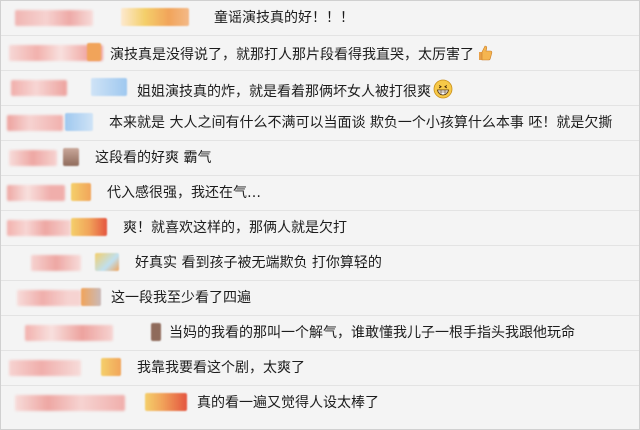 The width and height of the screenshot is (640, 430). I want to click on grin-icon, so click(443, 91).